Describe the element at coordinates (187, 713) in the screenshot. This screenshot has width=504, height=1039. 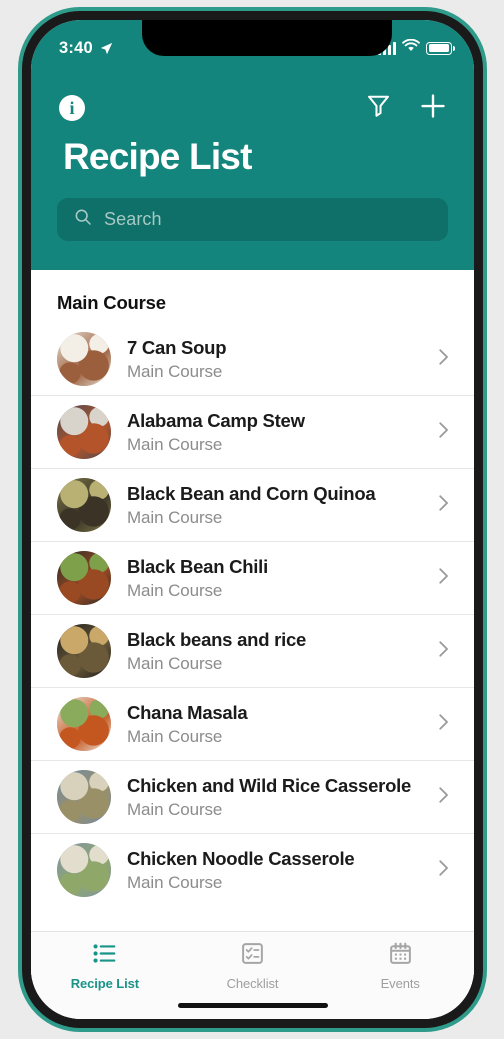
I see `recipe-title: Chana Masala` at that location.